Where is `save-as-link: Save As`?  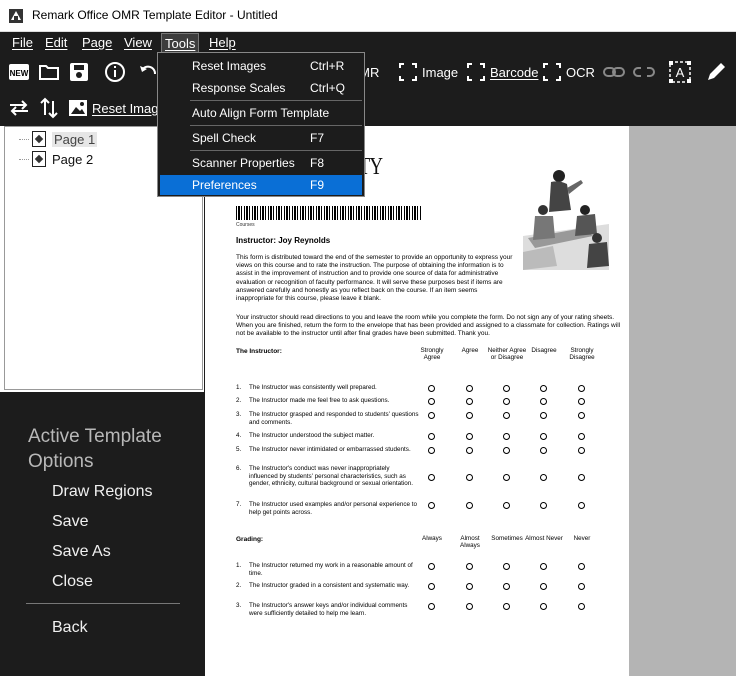
save-as-link: Save As is located at coordinates (81, 552).